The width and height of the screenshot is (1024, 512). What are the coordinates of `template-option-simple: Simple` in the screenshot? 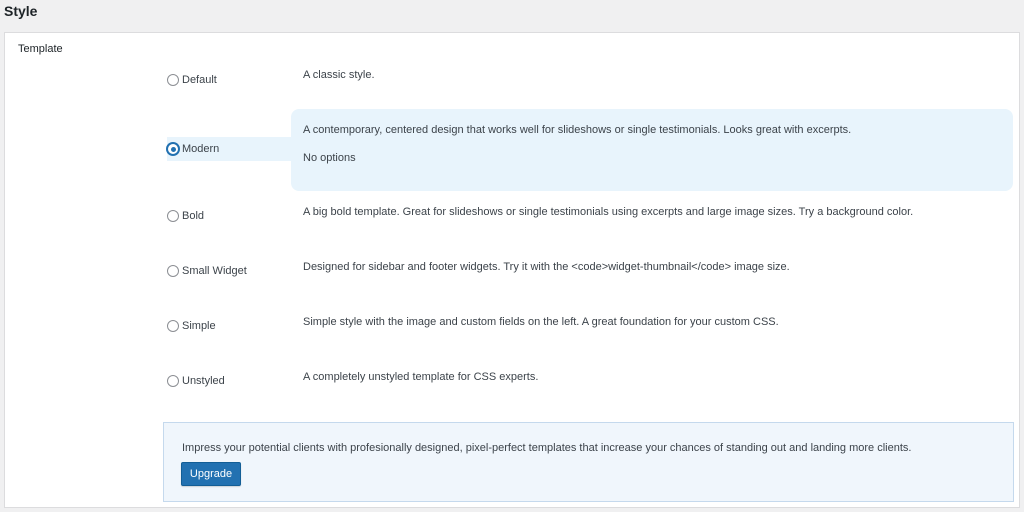 It's located at (191, 326).